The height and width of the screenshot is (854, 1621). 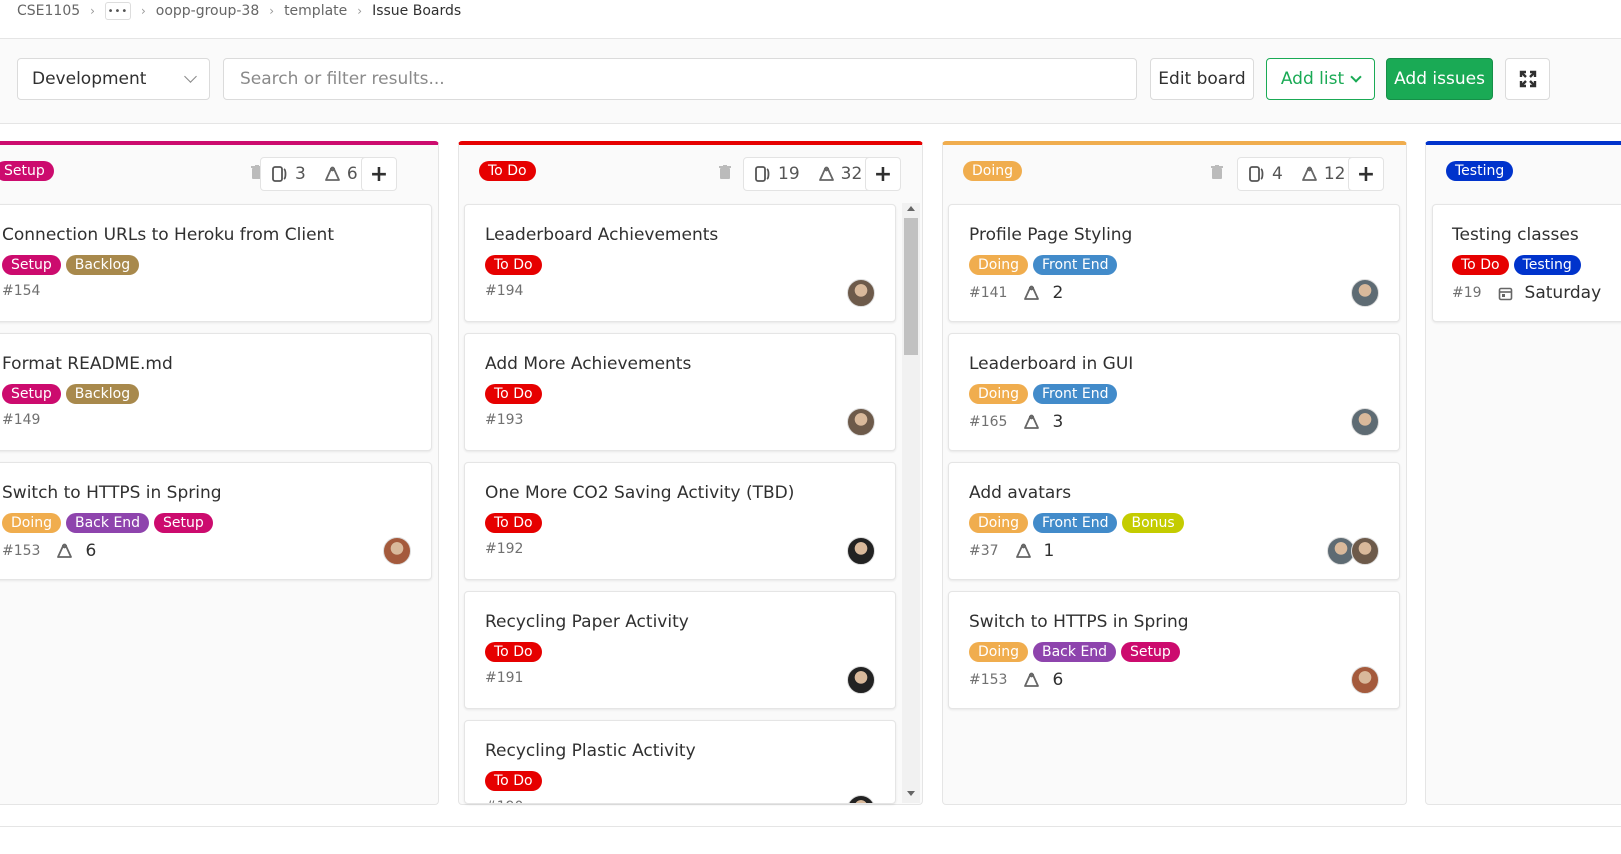 I want to click on scrollbar-thumb, so click(x=911, y=286).